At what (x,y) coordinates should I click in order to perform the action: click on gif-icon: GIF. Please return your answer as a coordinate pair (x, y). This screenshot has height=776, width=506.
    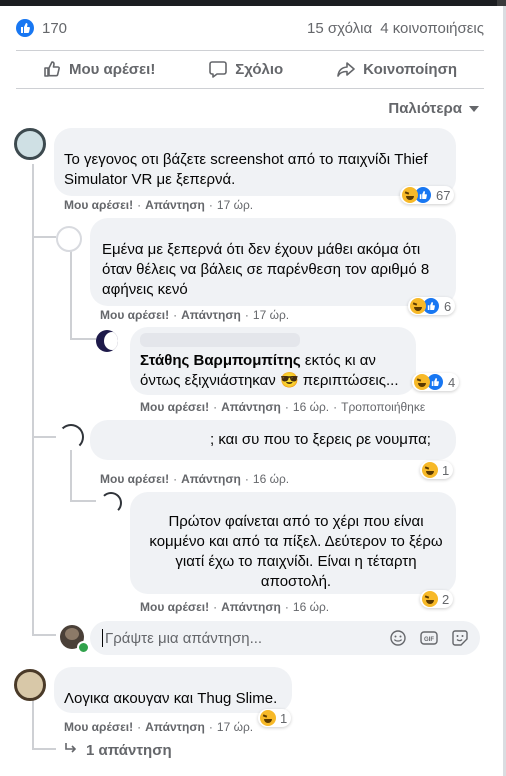
    Looking at the image, I should click on (429, 638).